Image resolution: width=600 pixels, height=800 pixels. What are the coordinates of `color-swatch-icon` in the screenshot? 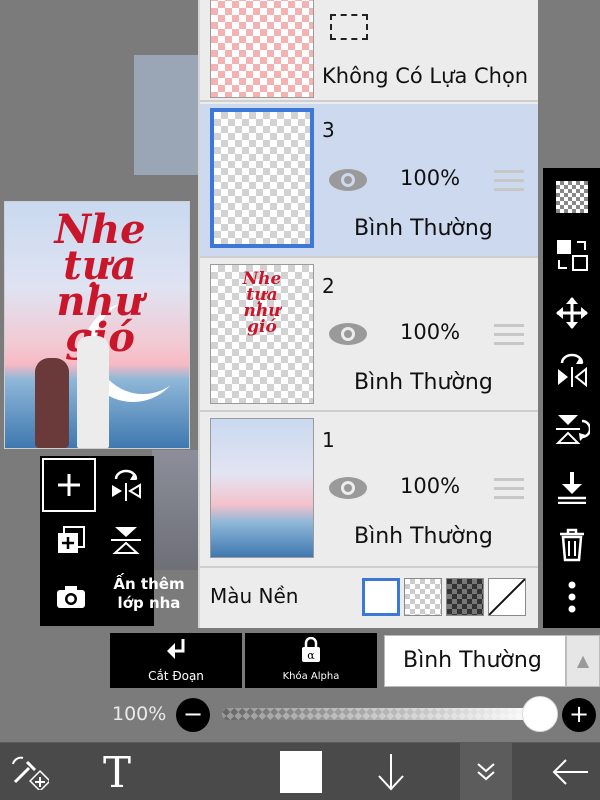 It's located at (301, 772).